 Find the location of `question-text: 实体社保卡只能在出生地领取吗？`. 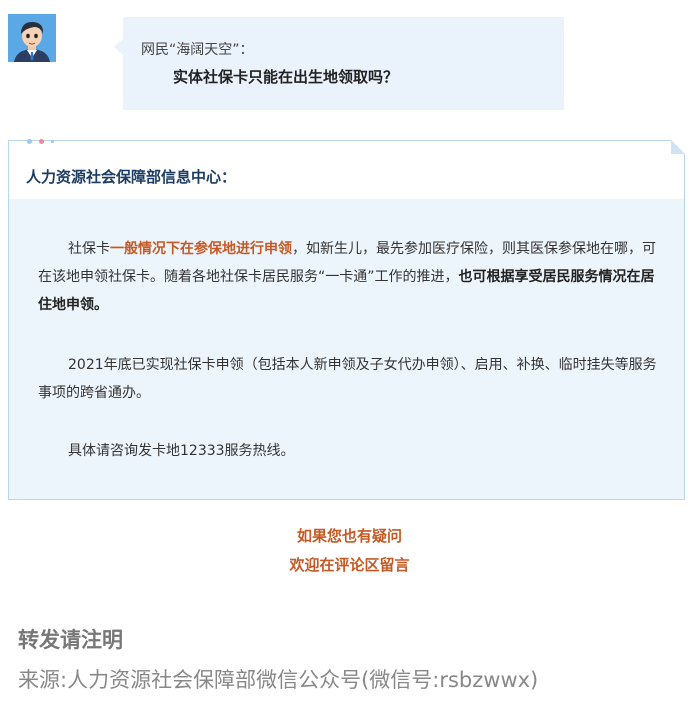

question-text: 实体社保卡只能在出生地领取吗？ is located at coordinates (286, 77).